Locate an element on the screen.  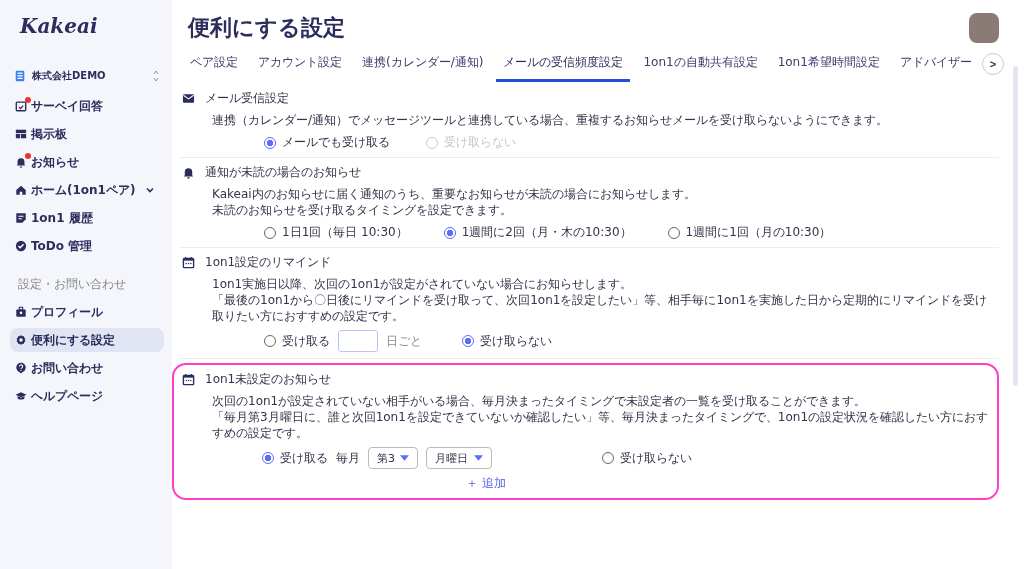
section-title: 1on1未設定のお知らせ is located at coordinates (268, 379).